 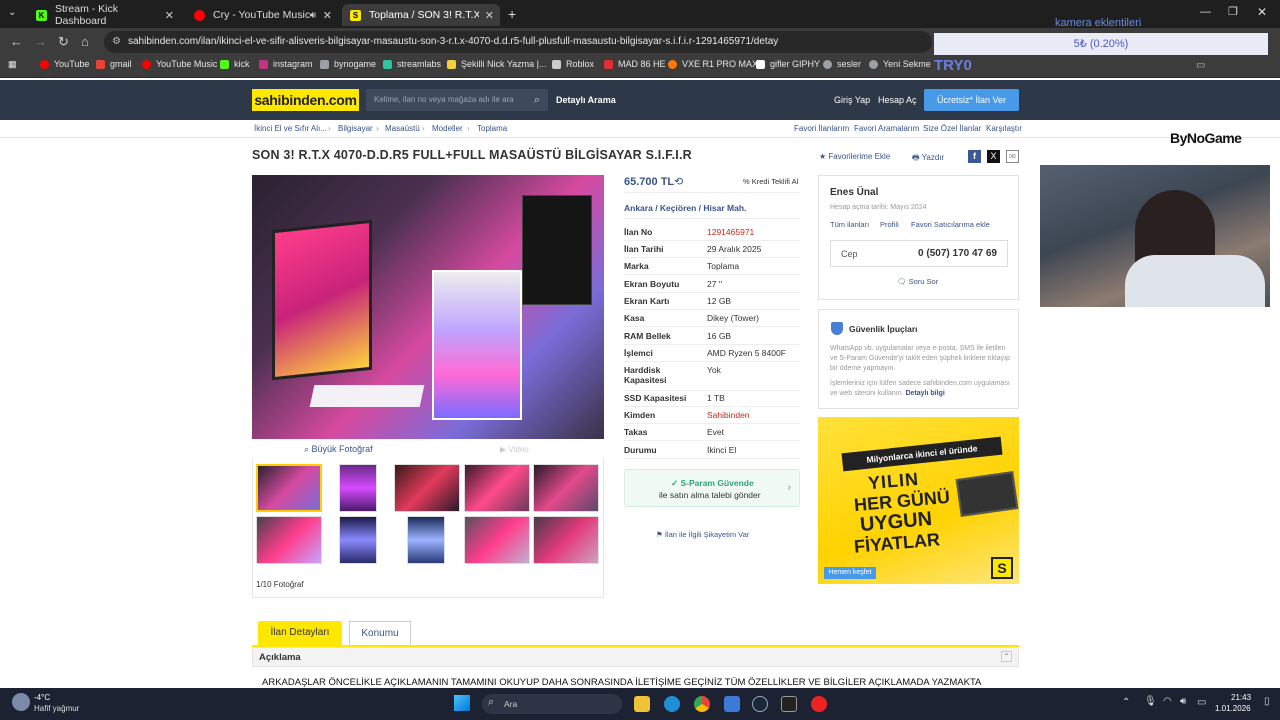 I want to click on epic-games-icon, so click(x=789, y=704).